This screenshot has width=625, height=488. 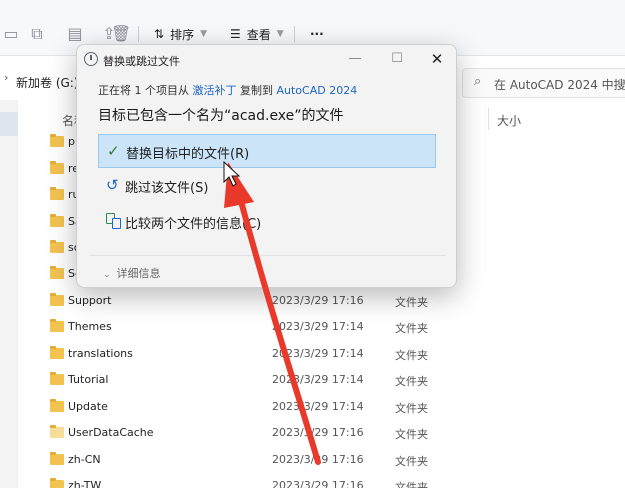 What do you see at coordinates (167, 188) in the screenshot?
I see `skip-file-label: 跳过该文件(S)` at bounding box center [167, 188].